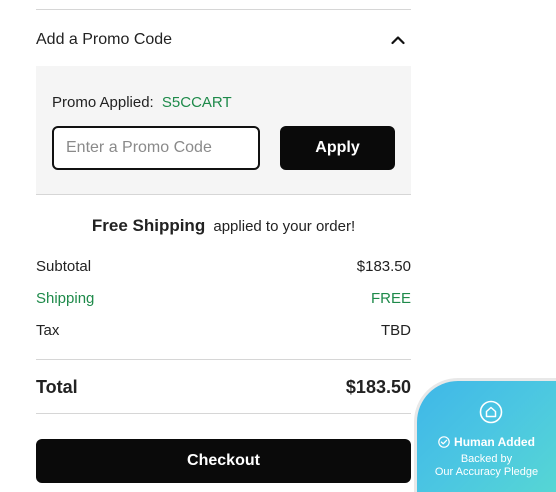  What do you see at coordinates (494, 442) in the screenshot?
I see `human-added-text: Human Added` at bounding box center [494, 442].